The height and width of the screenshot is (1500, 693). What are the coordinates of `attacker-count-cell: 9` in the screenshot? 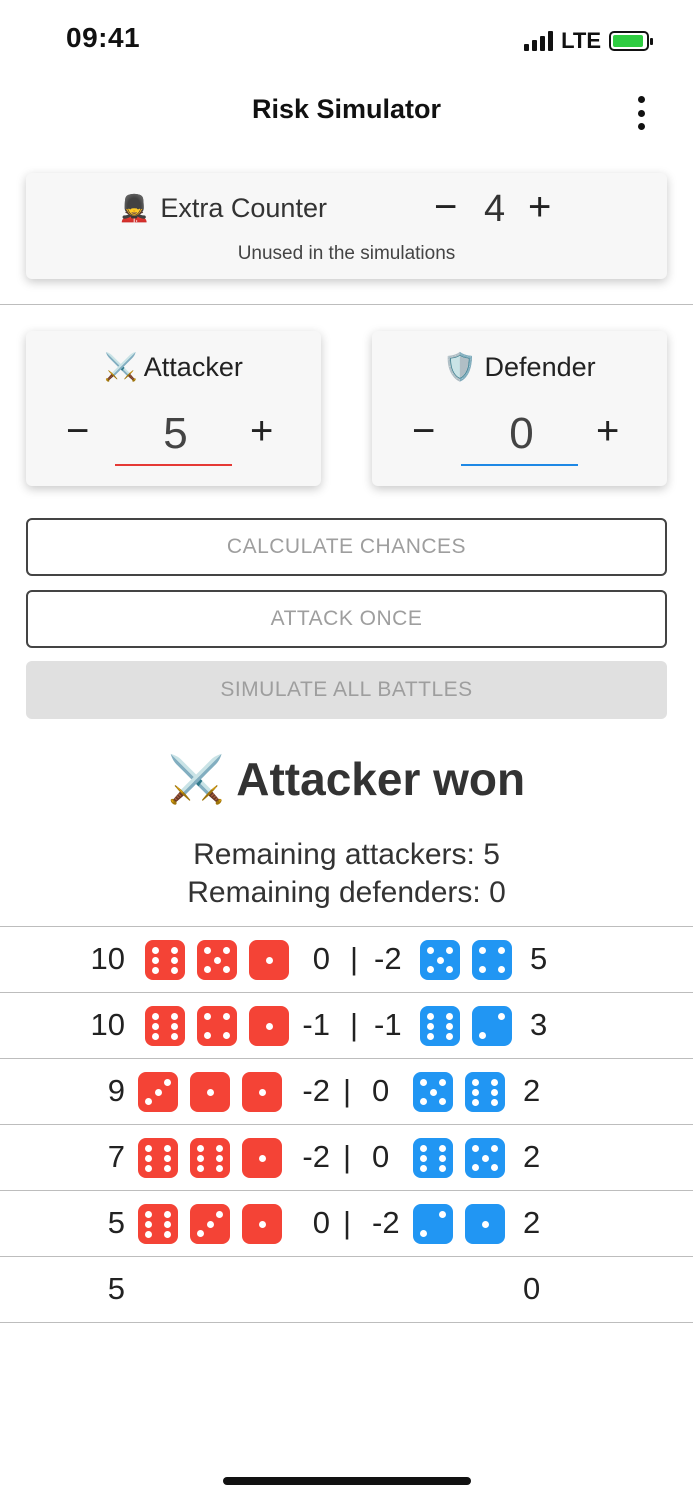 It's located at (116, 1090).